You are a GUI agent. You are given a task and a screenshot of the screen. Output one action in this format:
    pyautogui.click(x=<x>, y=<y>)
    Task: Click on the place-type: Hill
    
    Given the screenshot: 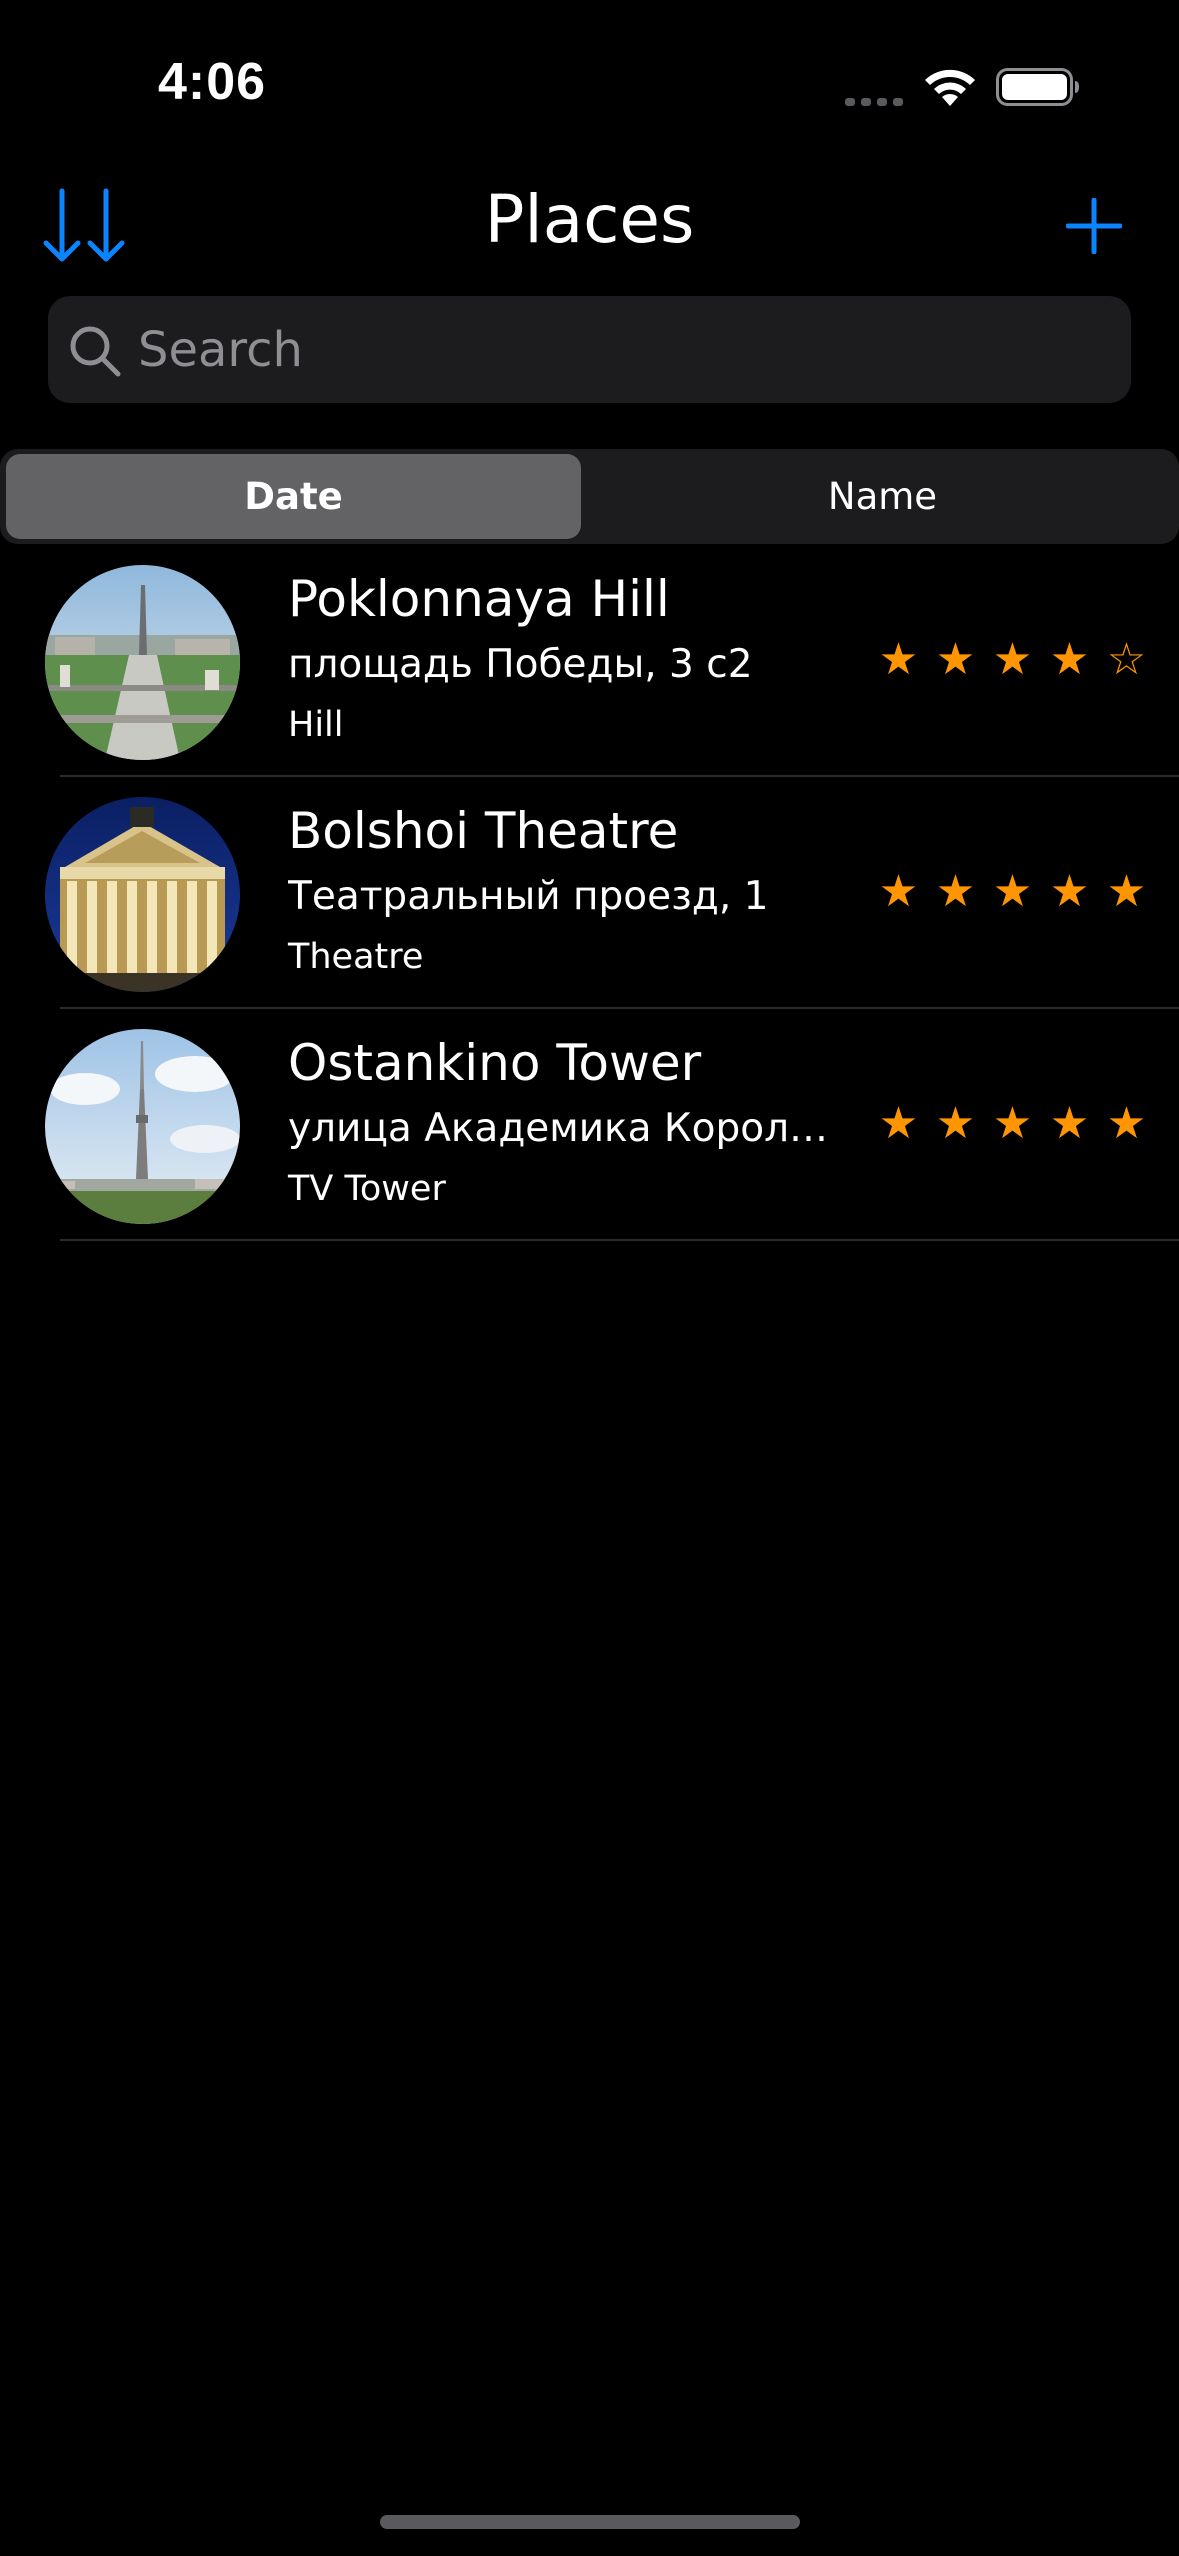 What is the action you would take?
    pyautogui.click(x=316, y=725)
    